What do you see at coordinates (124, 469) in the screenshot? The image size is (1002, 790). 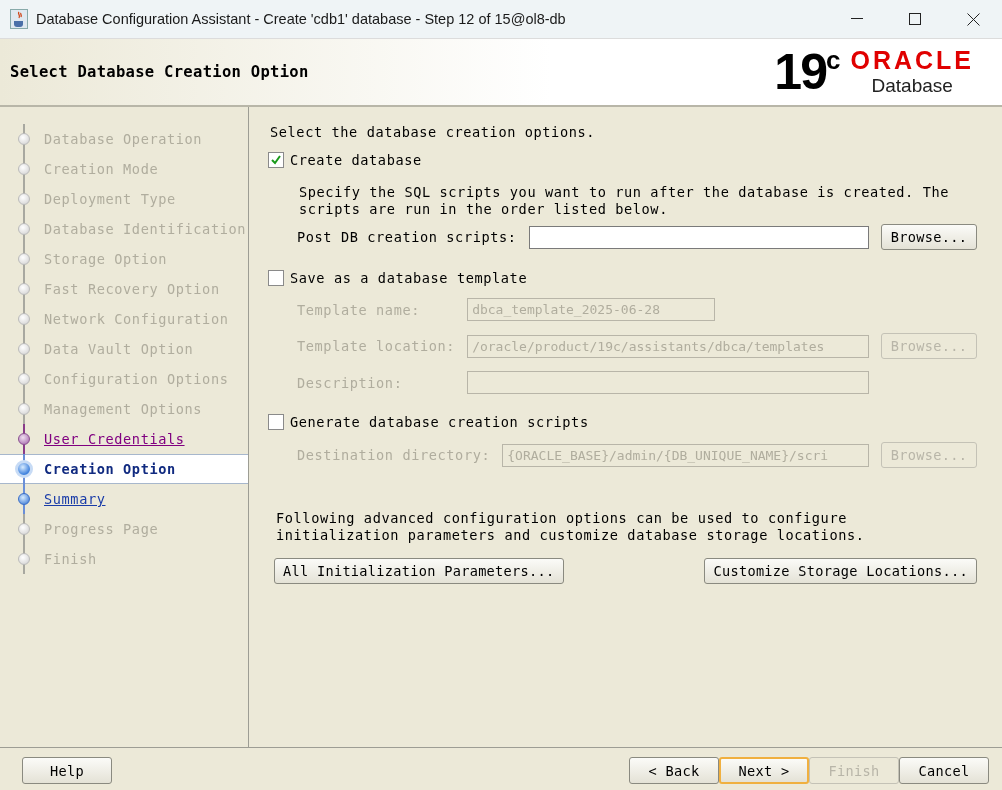 I see `step-item: Creation Option` at bounding box center [124, 469].